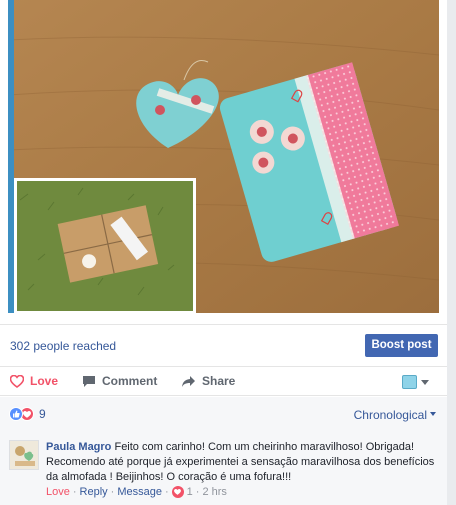 The image size is (456, 505). Describe the element at coordinates (27, 414) in the screenshot. I see `reactions-link: 9` at that location.